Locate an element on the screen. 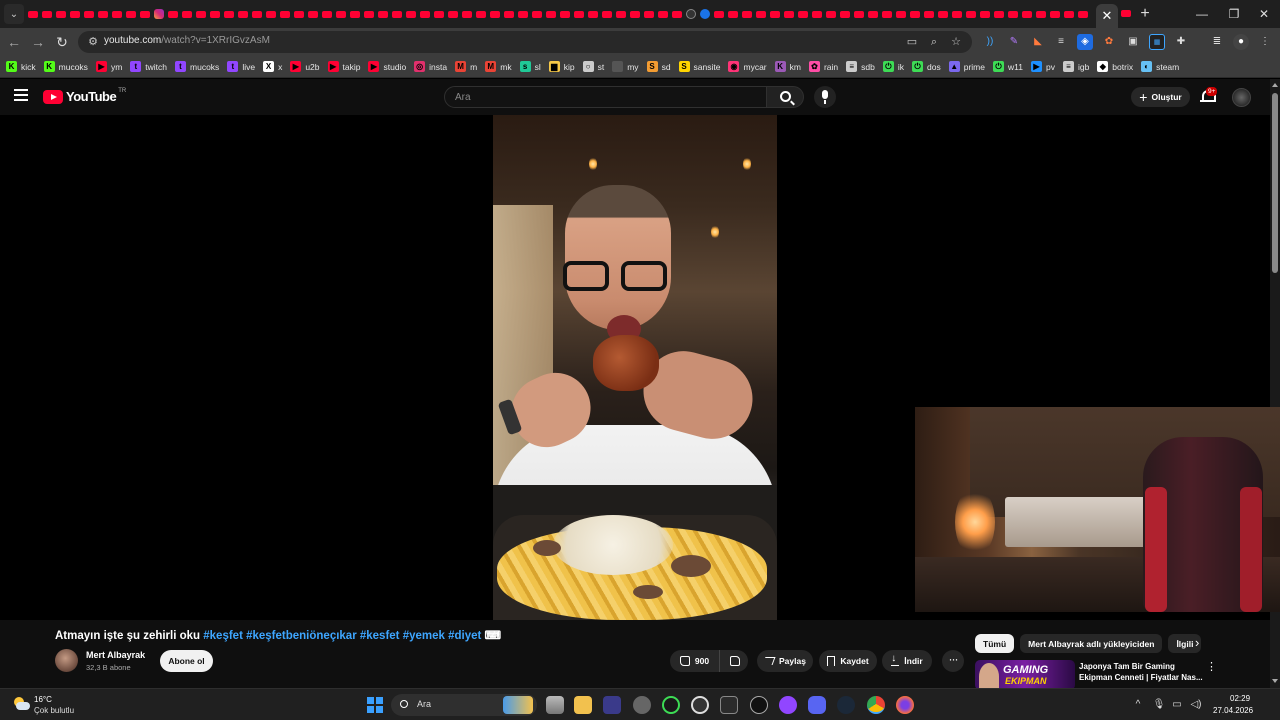 The height and width of the screenshot is (720, 1280). search-button is located at coordinates (785, 97).